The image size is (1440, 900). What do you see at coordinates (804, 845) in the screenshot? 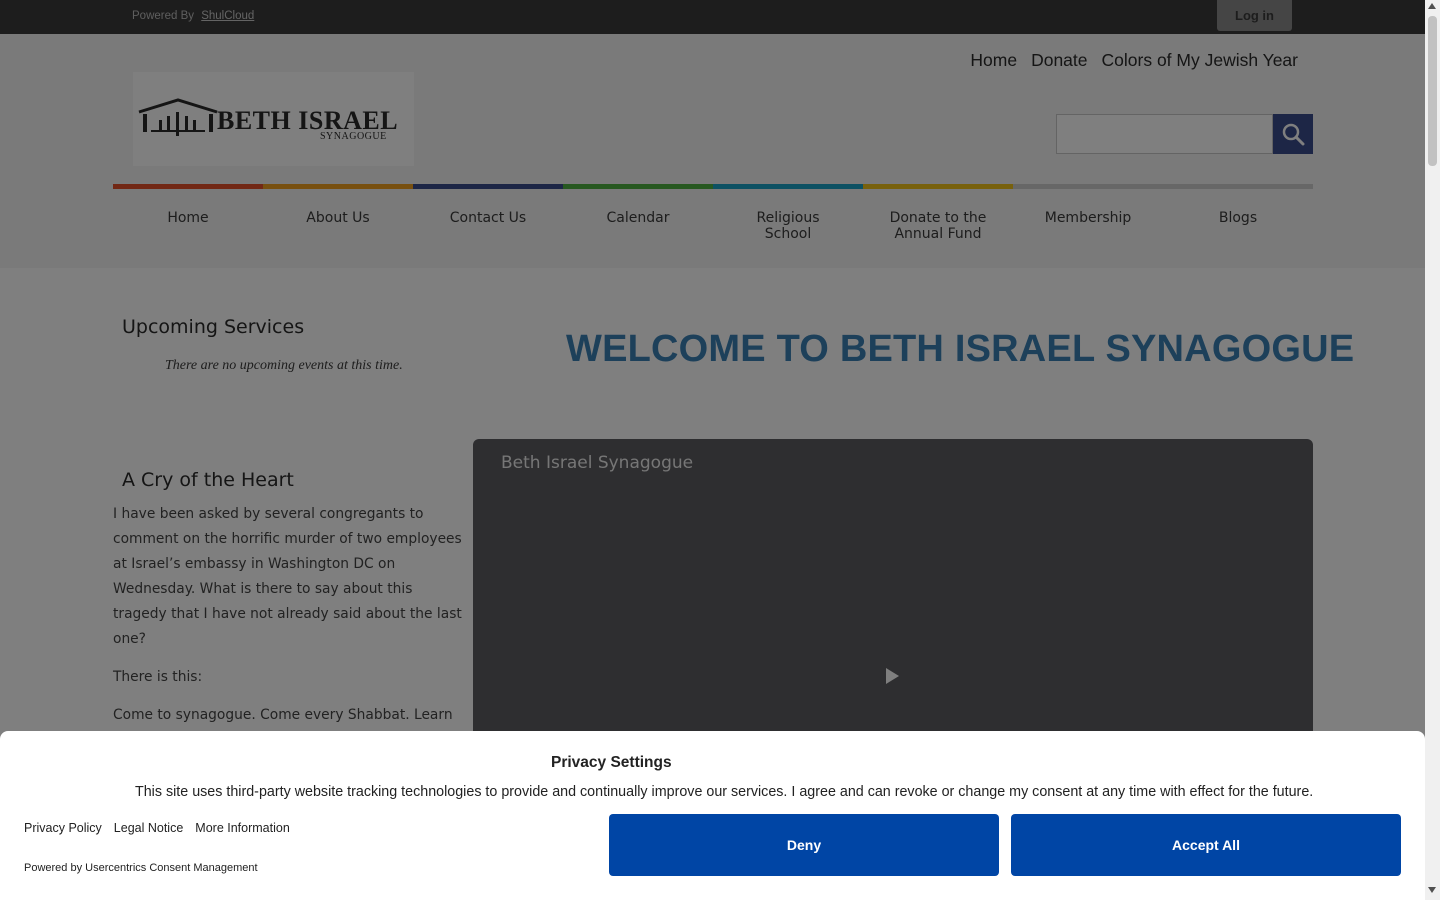
I see `deny-button: Deny` at bounding box center [804, 845].